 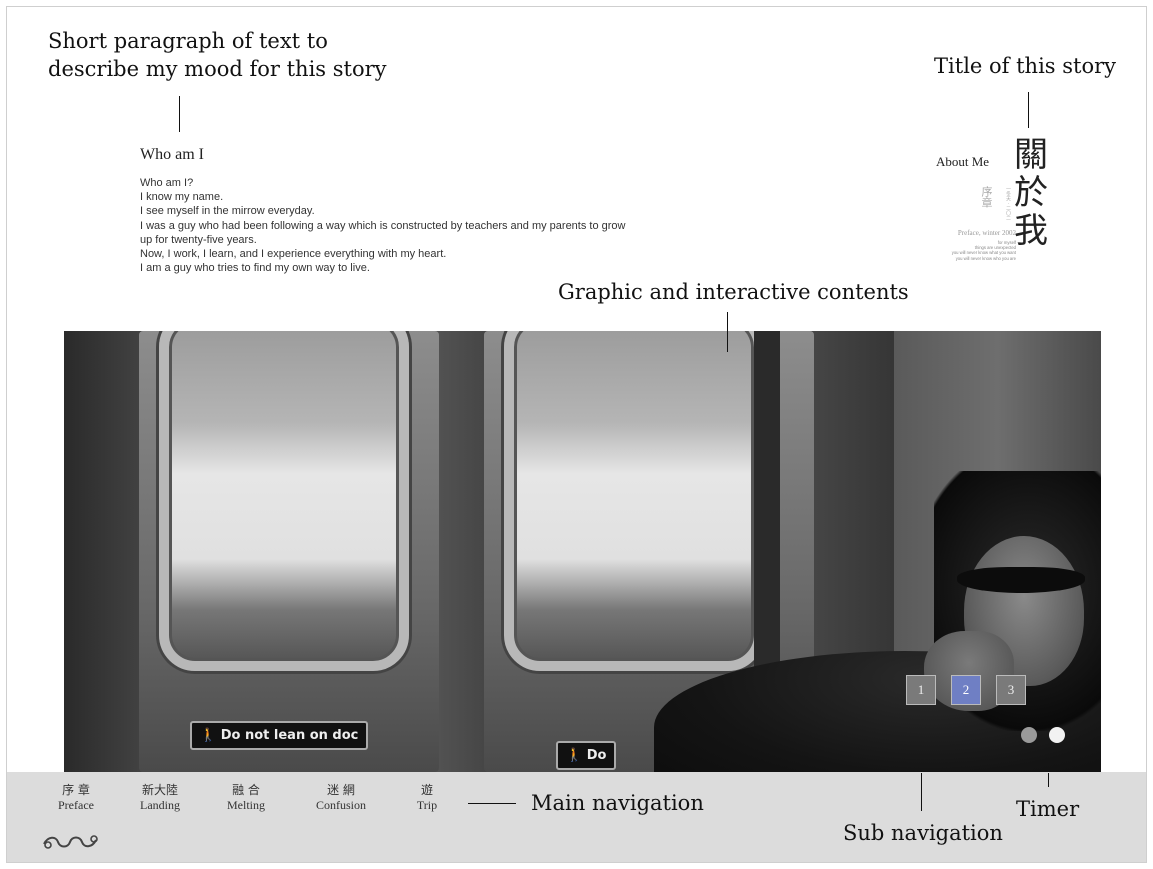 What do you see at coordinates (985, 258) in the screenshot?
I see `preface-small-line: you will never know who you are` at bounding box center [985, 258].